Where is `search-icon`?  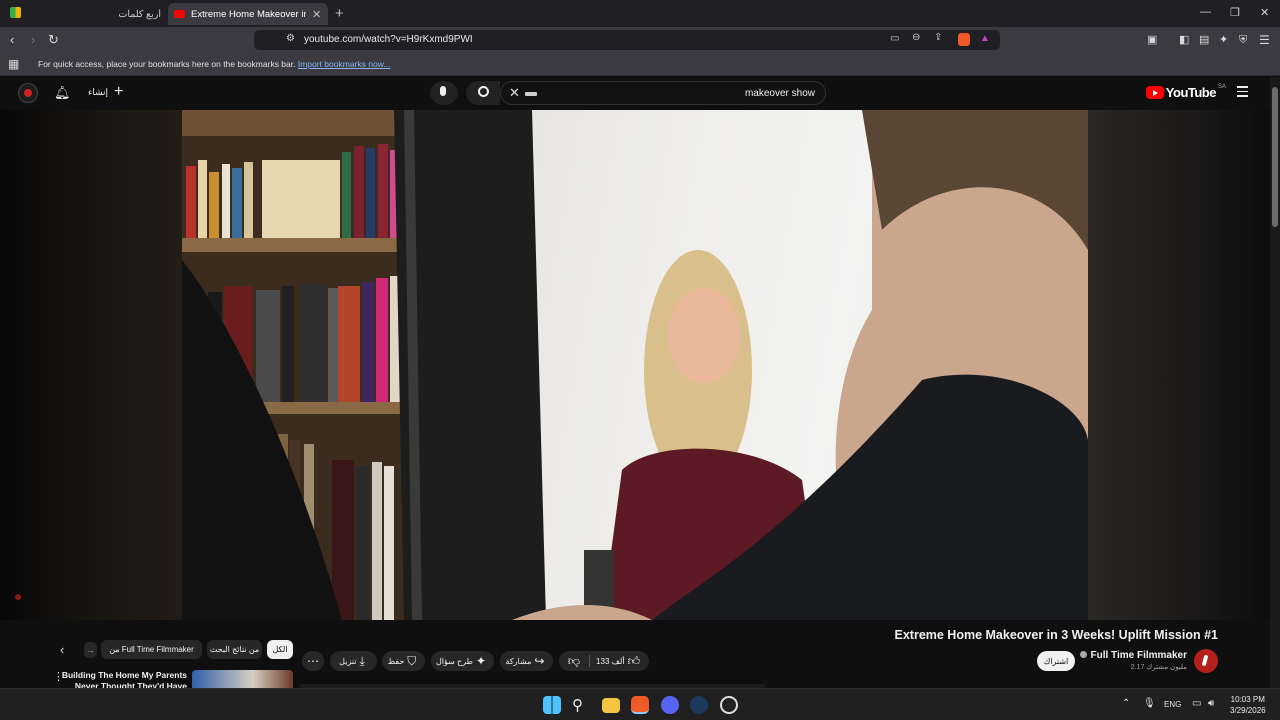 search-icon is located at coordinates (483, 91).